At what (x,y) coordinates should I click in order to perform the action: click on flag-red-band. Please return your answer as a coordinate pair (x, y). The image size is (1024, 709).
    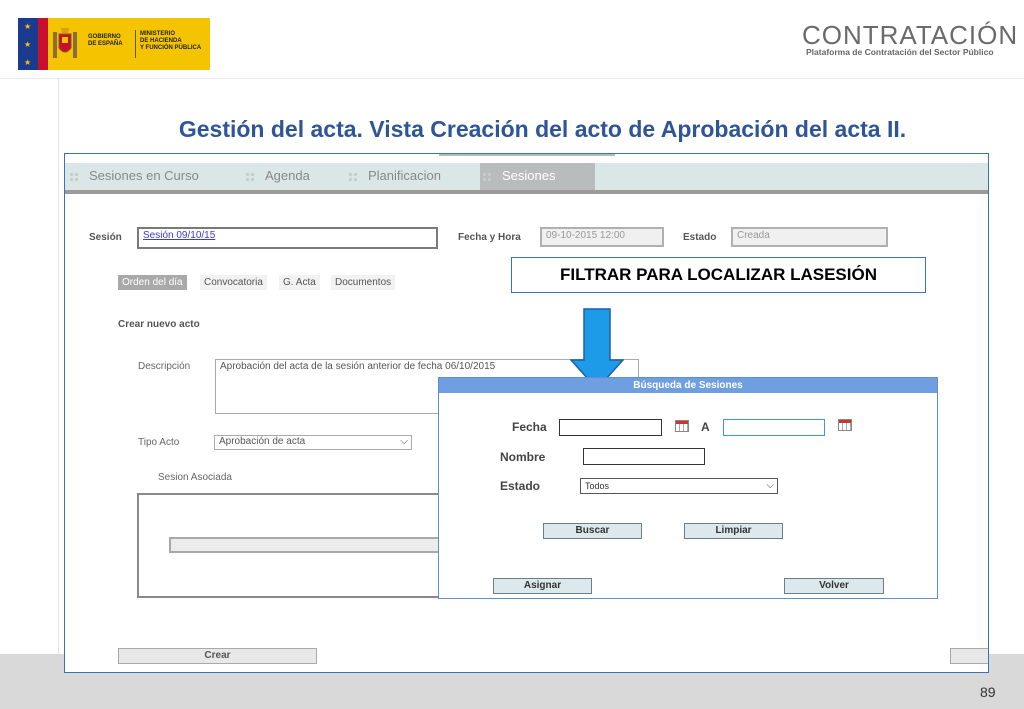
    Looking at the image, I should click on (43, 44).